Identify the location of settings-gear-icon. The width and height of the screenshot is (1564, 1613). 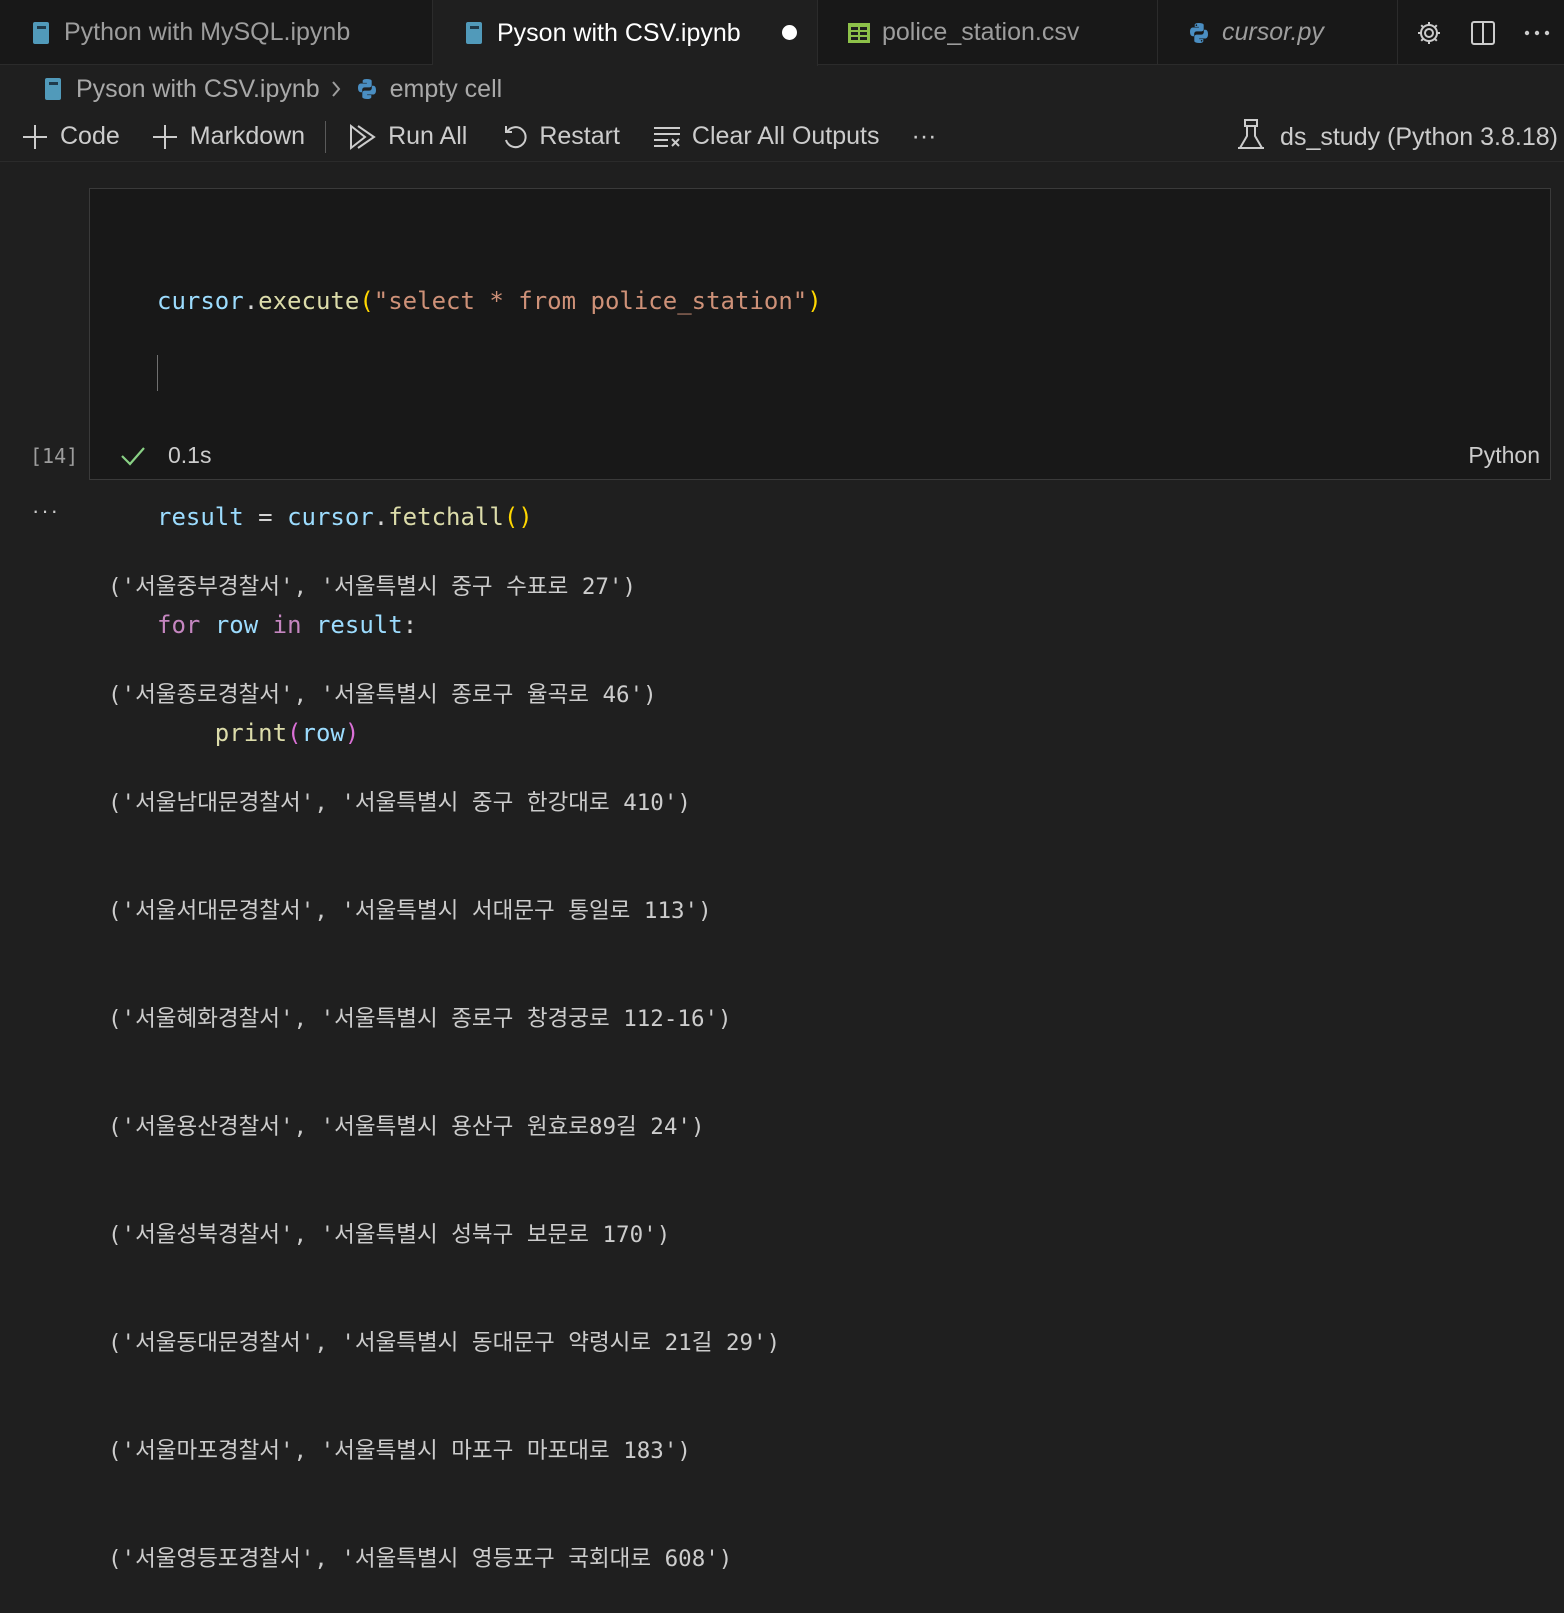
(1429, 33).